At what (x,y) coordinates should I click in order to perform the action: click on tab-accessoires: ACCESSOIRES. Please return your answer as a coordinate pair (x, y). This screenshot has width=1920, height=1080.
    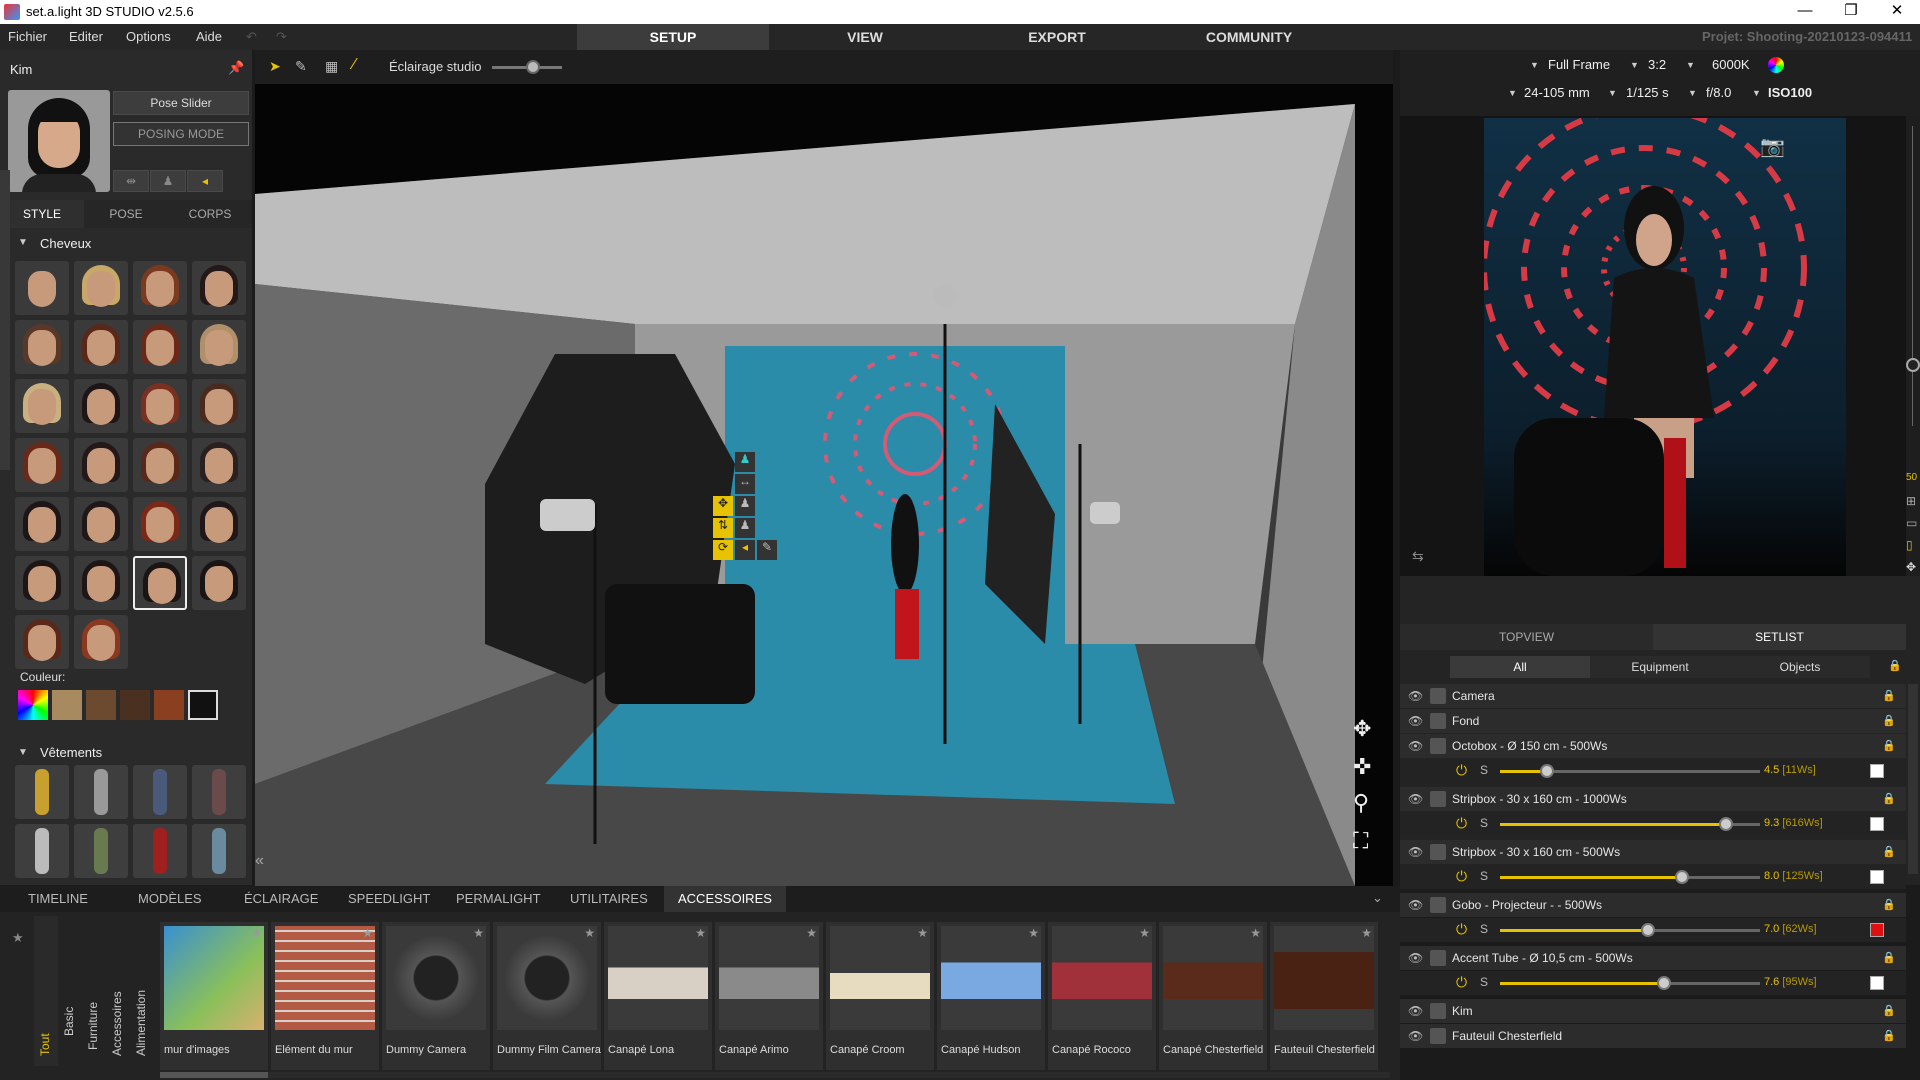
    Looking at the image, I should click on (725, 899).